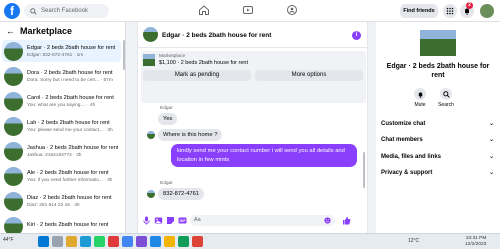  I want to click on chat-members-section: Chat members ⌄, so click(438, 140).